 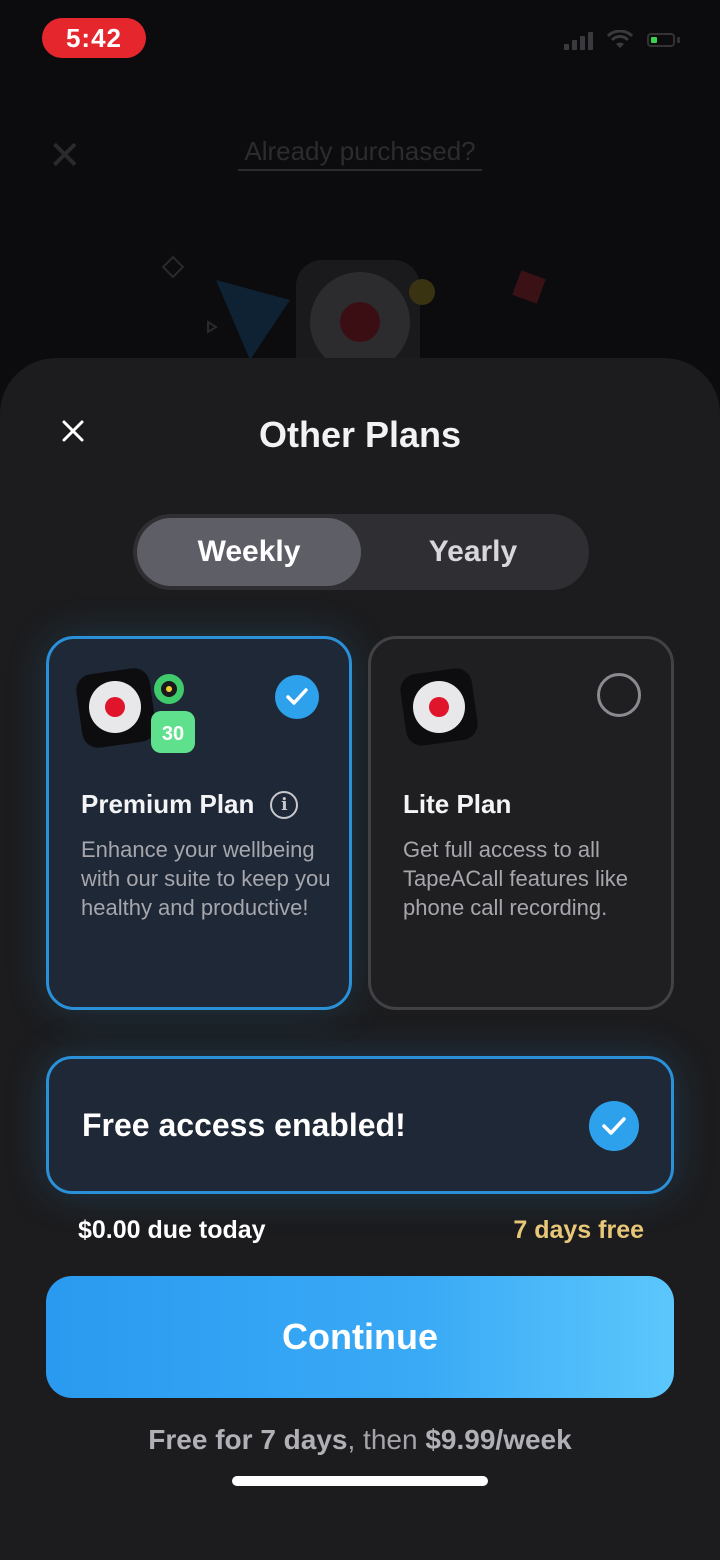 I want to click on lite-plan-name: Lite Plan, so click(x=457, y=804).